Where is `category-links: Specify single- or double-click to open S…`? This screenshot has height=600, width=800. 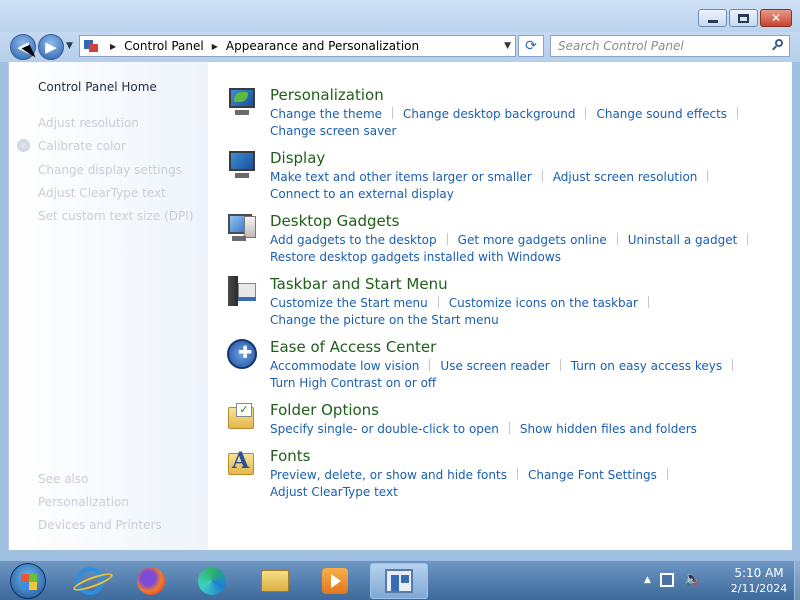
category-links: Specify single- or double-click to open S… is located at coordinates (525, 429).